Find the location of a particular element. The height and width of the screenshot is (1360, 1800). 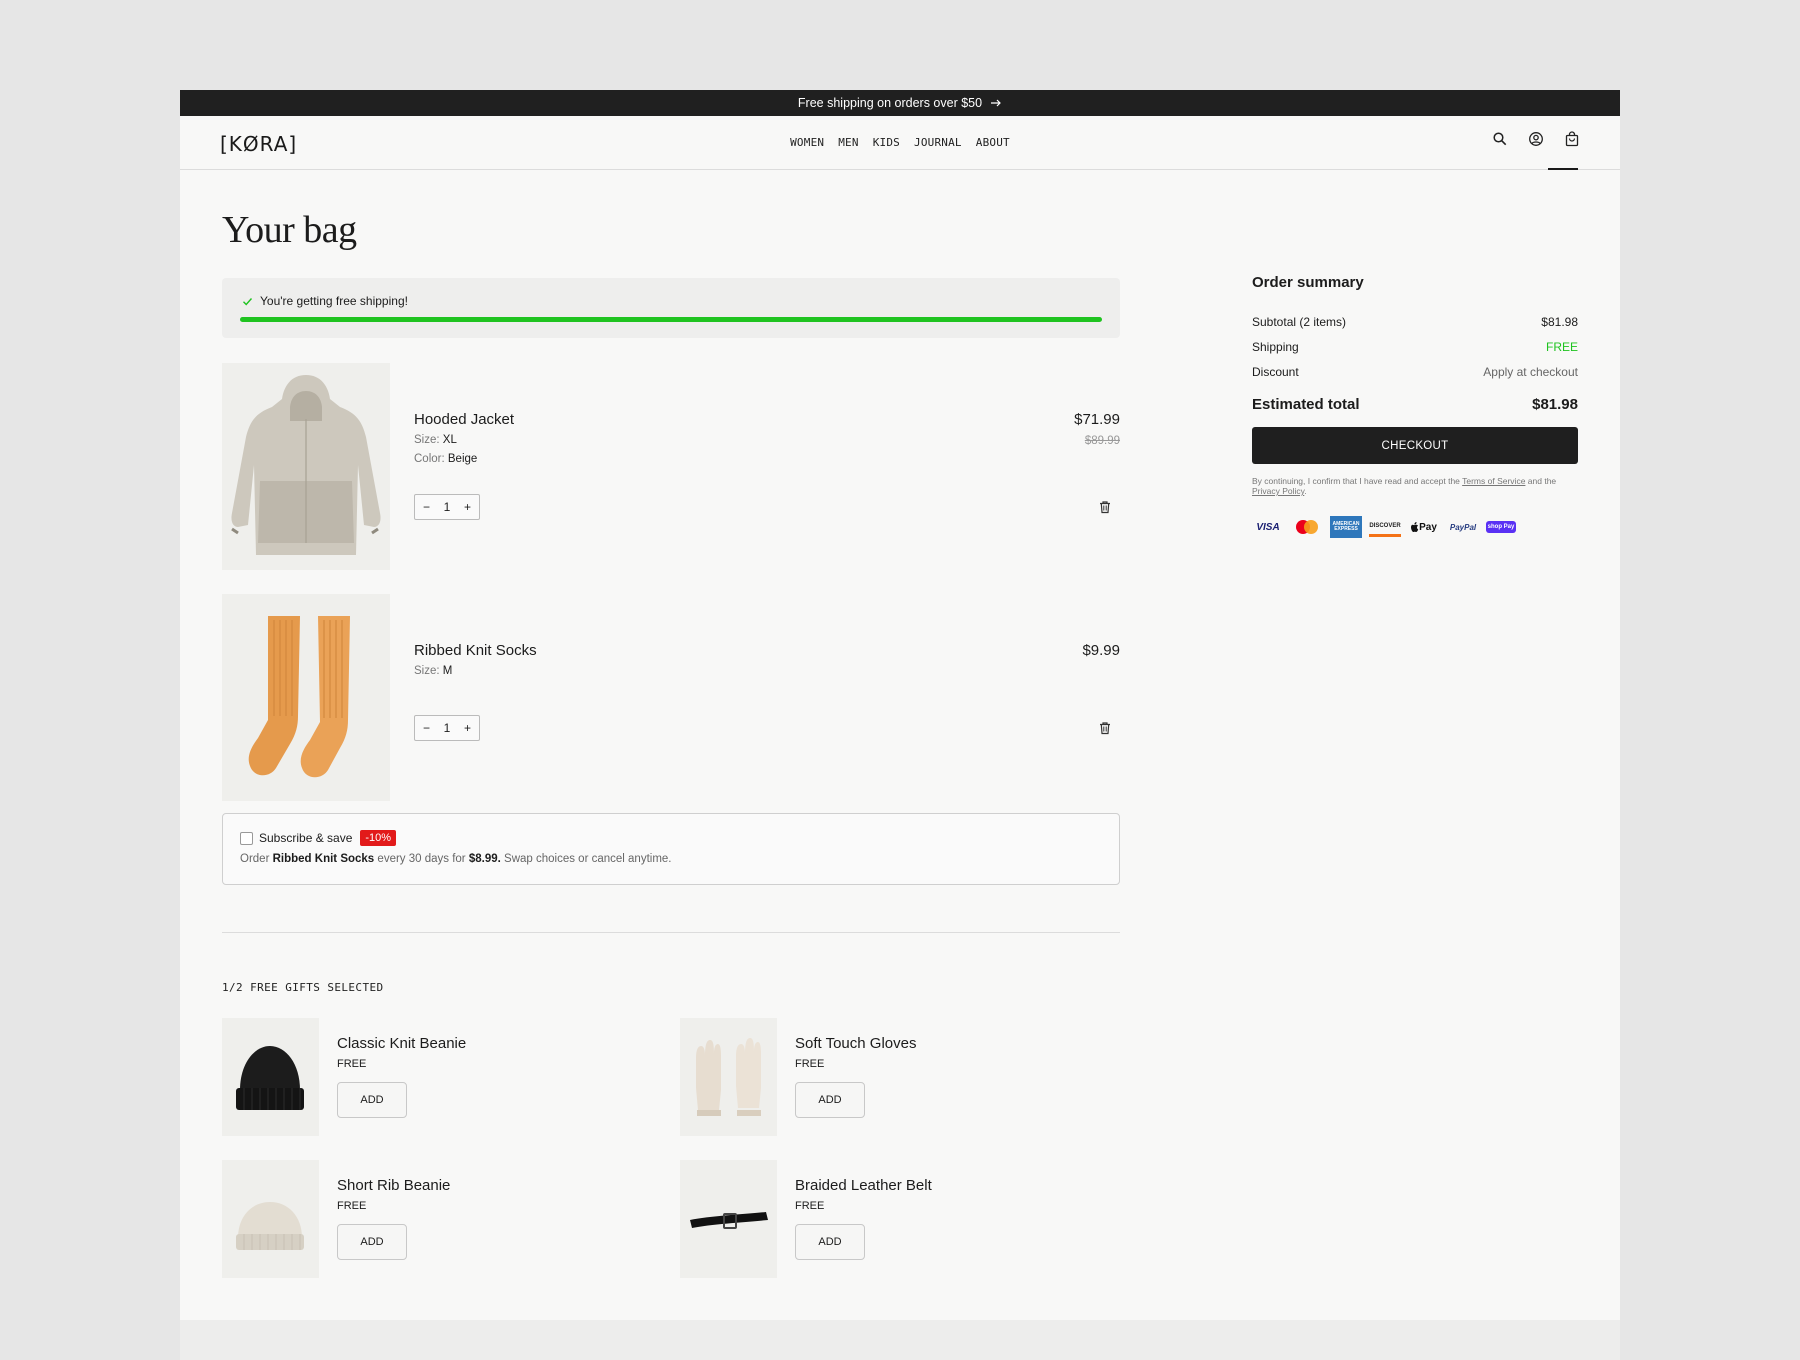

estimated-total-label: Estimated total is located at coordinates (1306, 404).